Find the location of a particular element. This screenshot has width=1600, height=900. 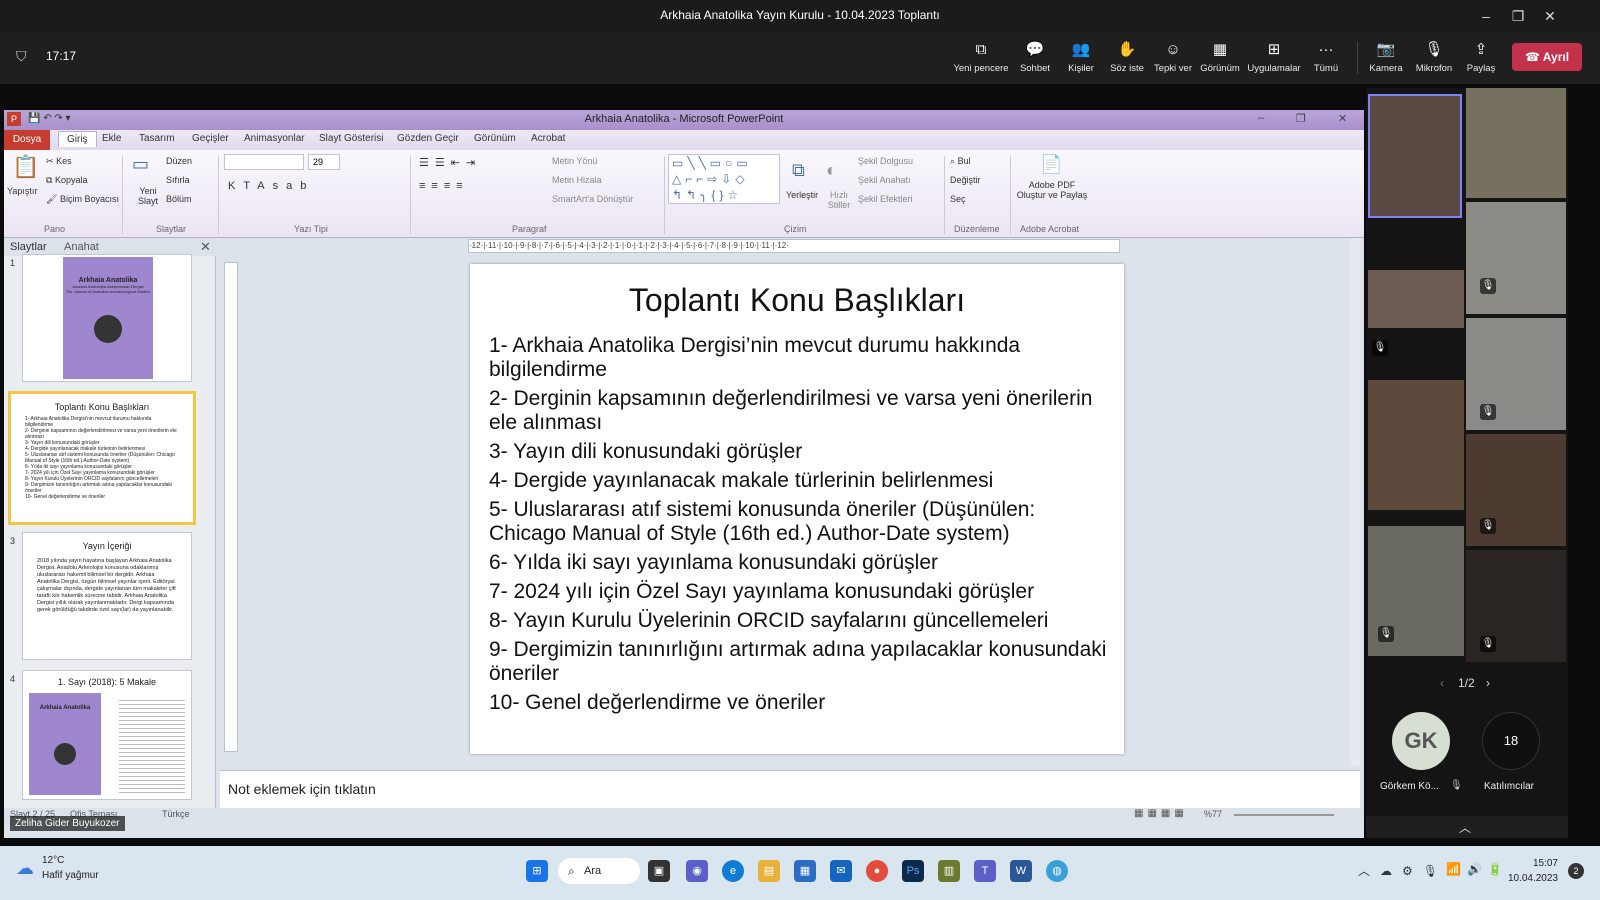

panel-collapse-bar: ︿ is located at coordinates (1467, 827).